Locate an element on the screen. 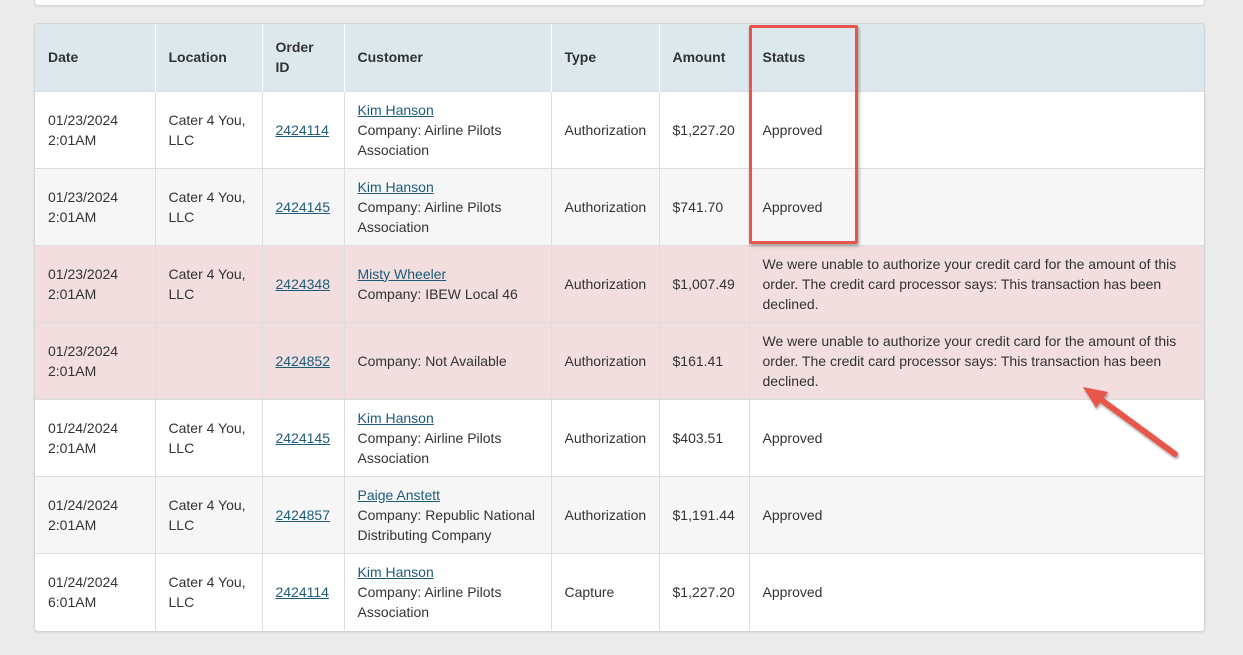  column-header-order-id-line1: Order is located at coordinates (294, 47).